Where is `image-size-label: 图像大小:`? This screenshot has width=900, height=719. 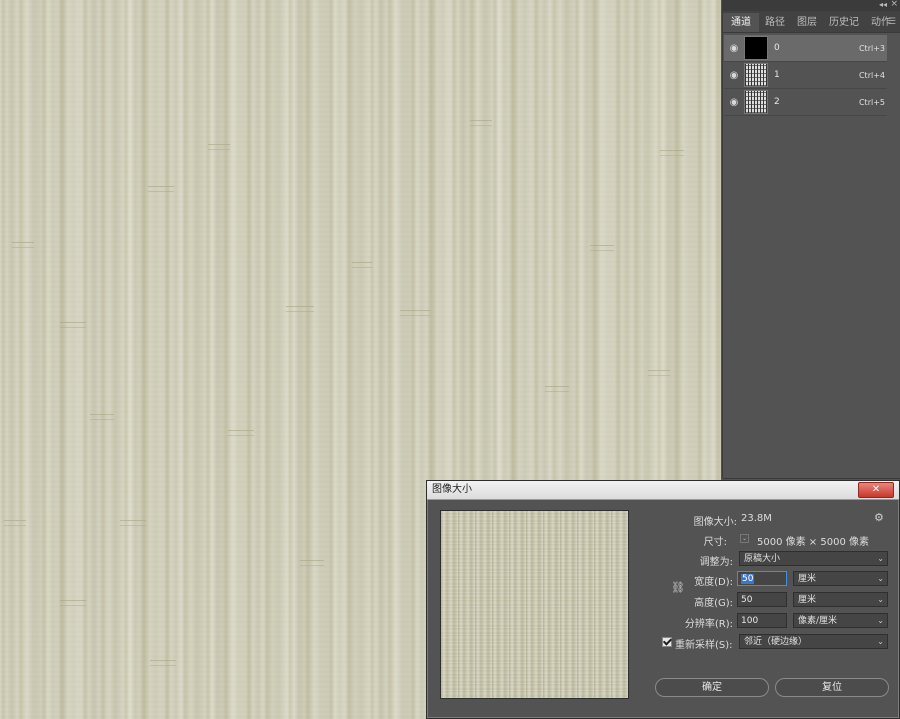 image-size-label: 图像大小: is located at coordinates (715, 522).